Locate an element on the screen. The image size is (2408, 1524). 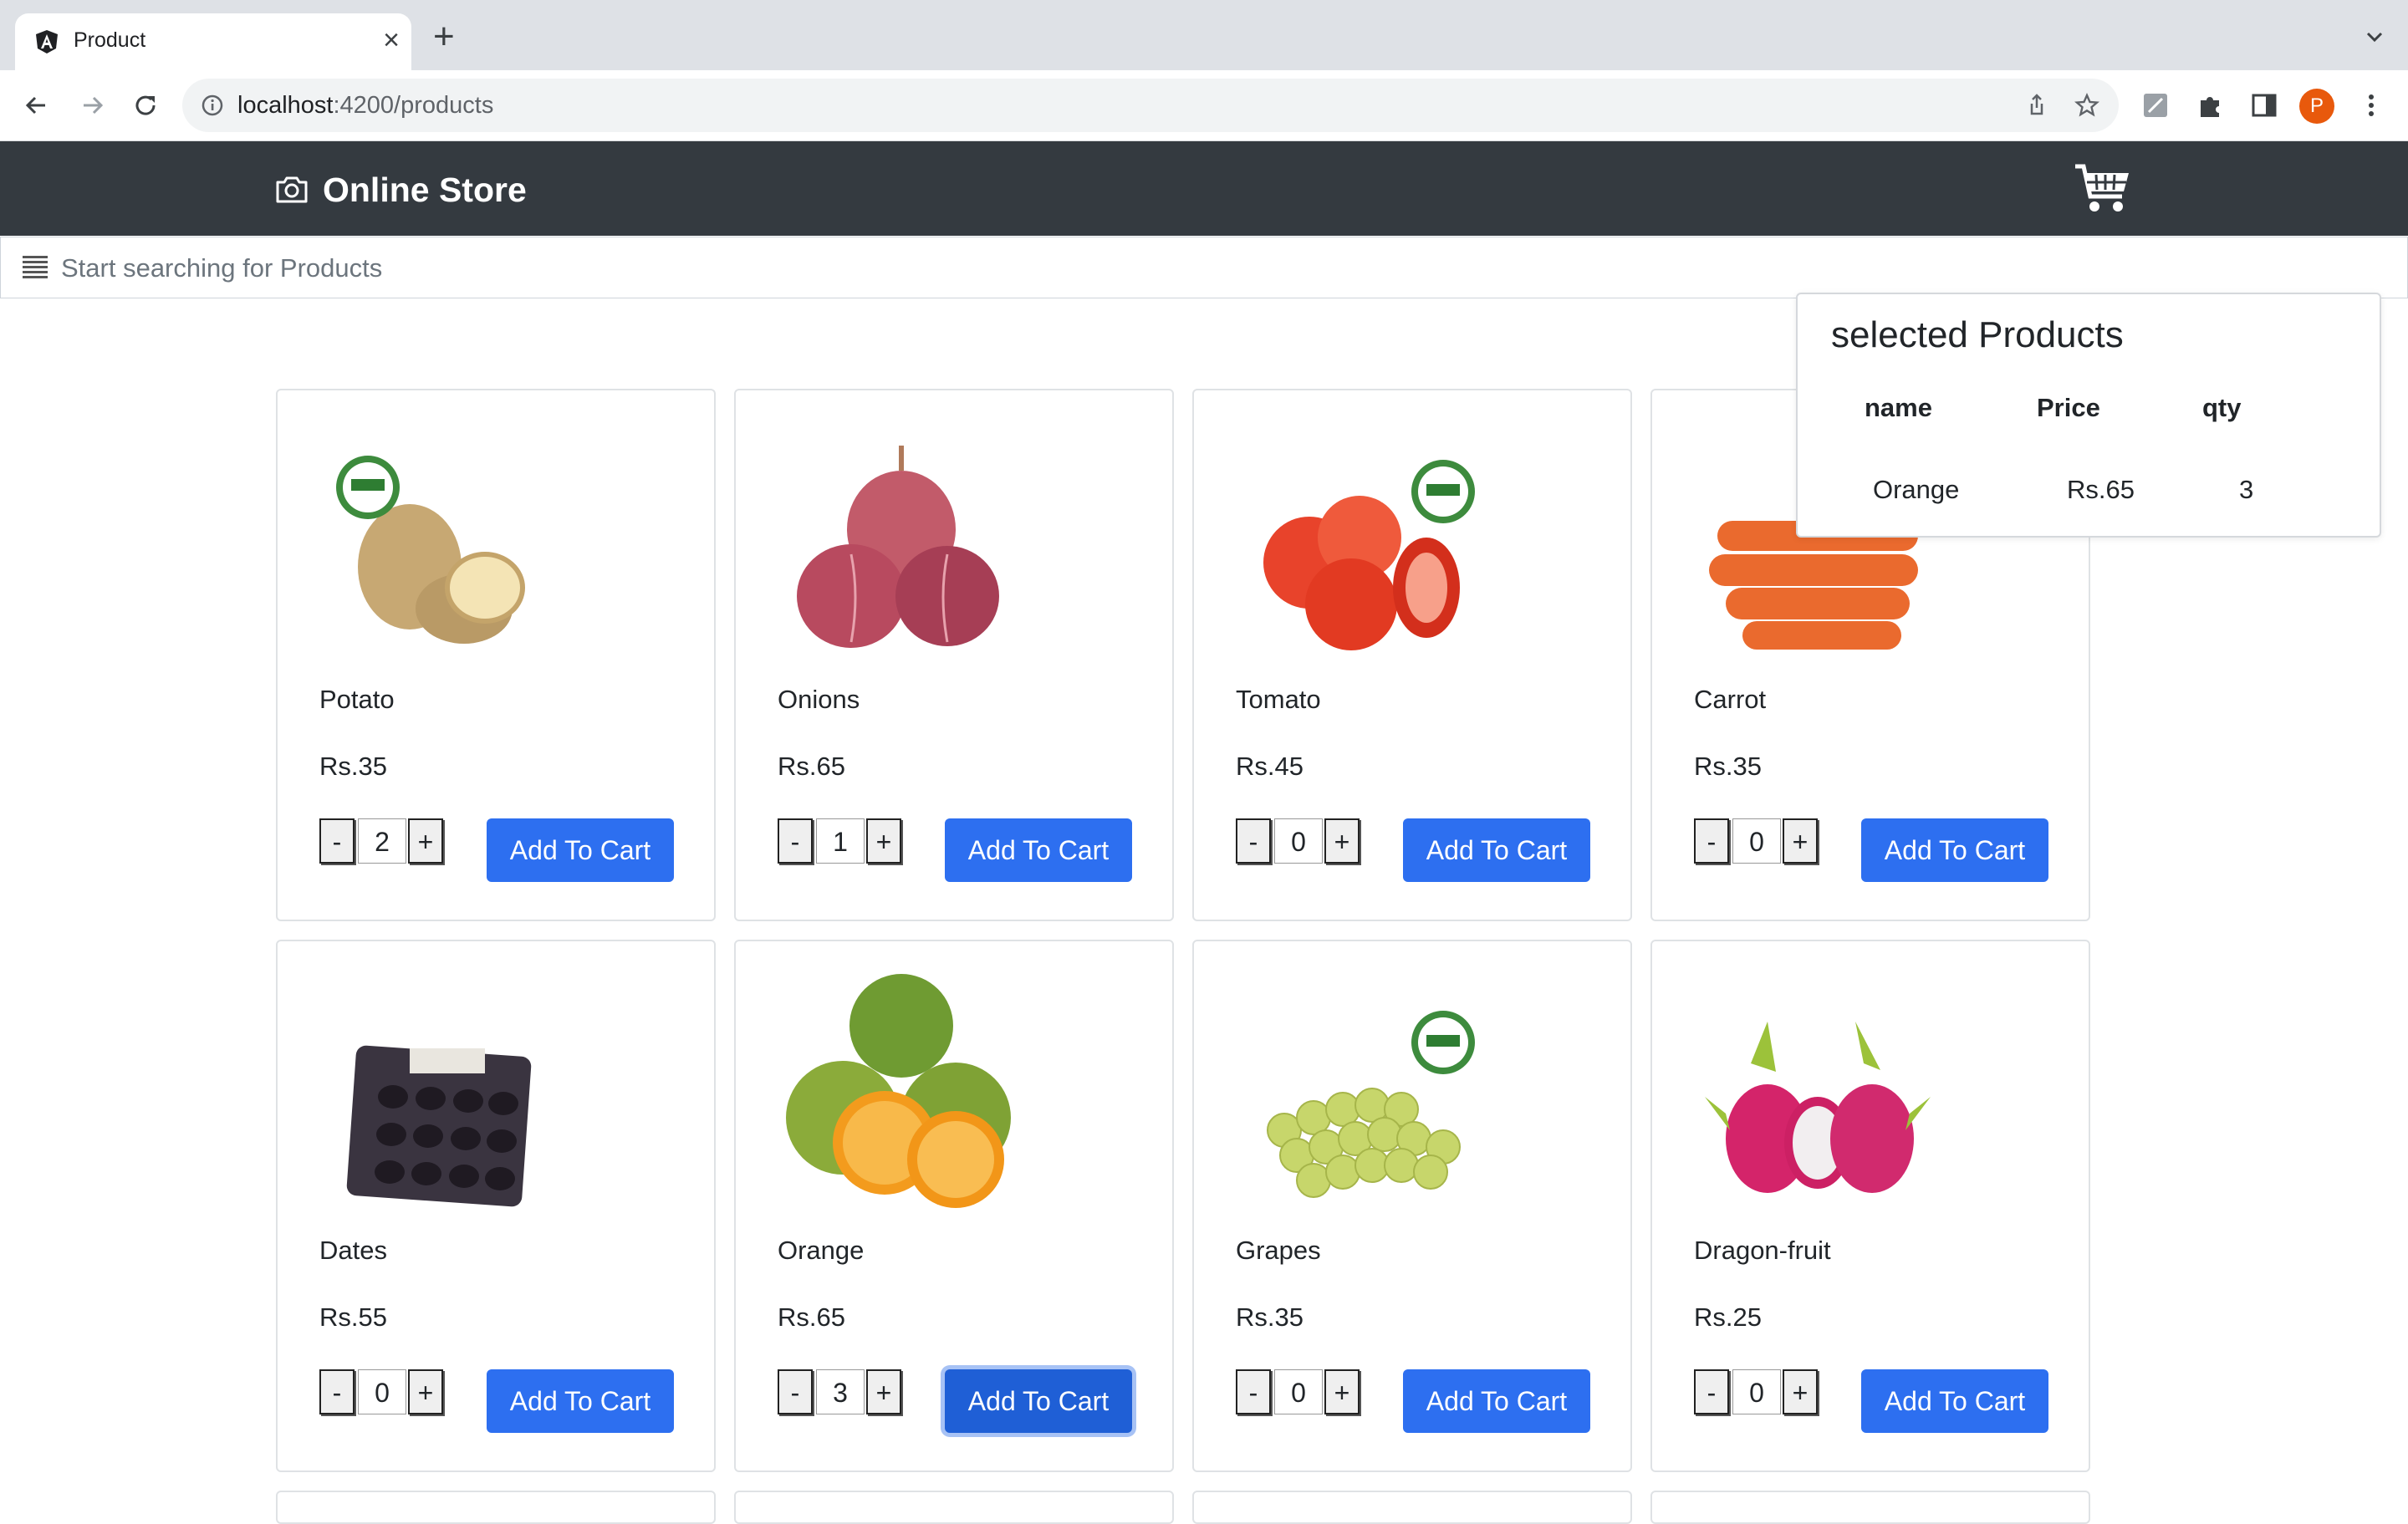
back-icon is located at coordinates (37, 105).